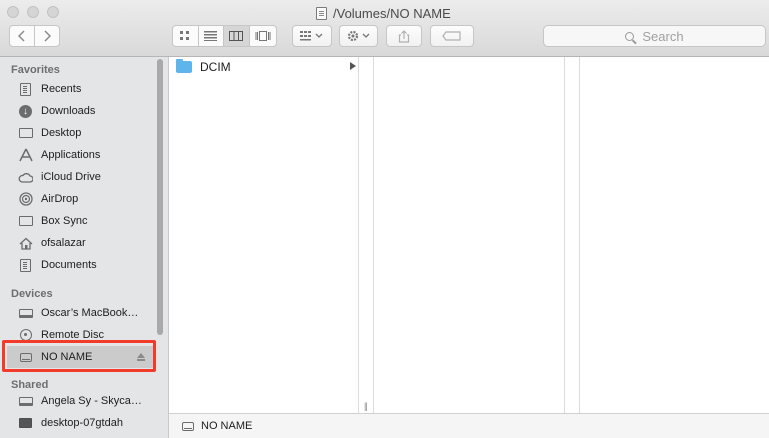 The width and height of the screenshot is (769, 438). I want to click on cover-flow-button, so click(263, 36).